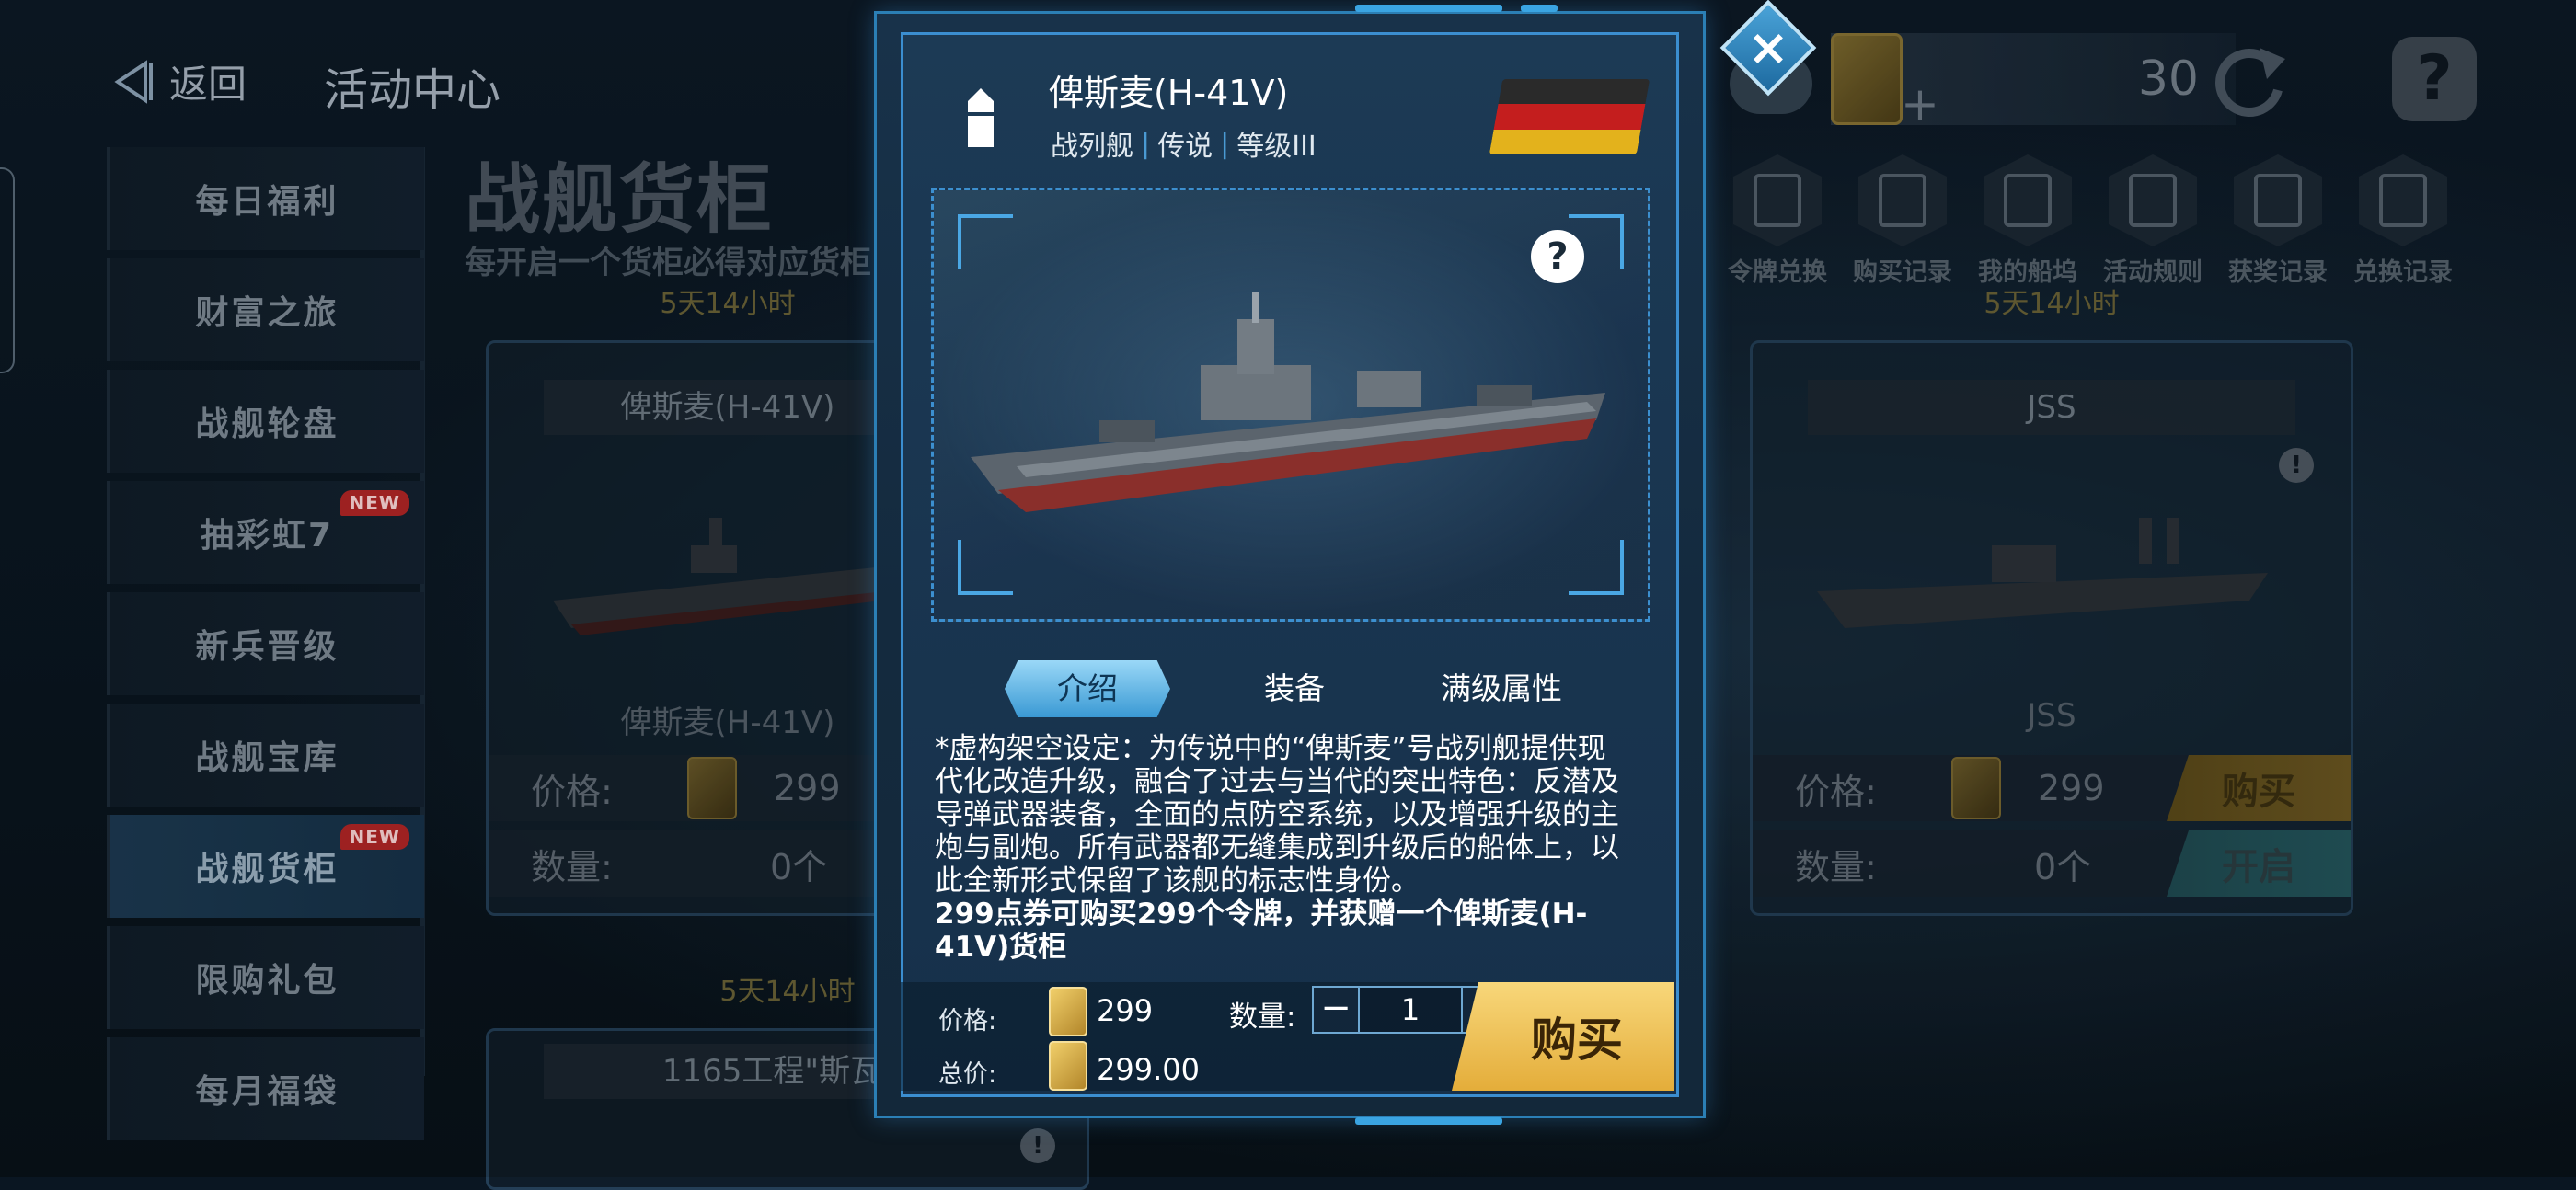 The width and height of the screenshot is (2576, 1190). What do you see at coordinates (968, 1074) in the screenshot?
I see `total-label: 总价:` at bounding box center [968, 1074].